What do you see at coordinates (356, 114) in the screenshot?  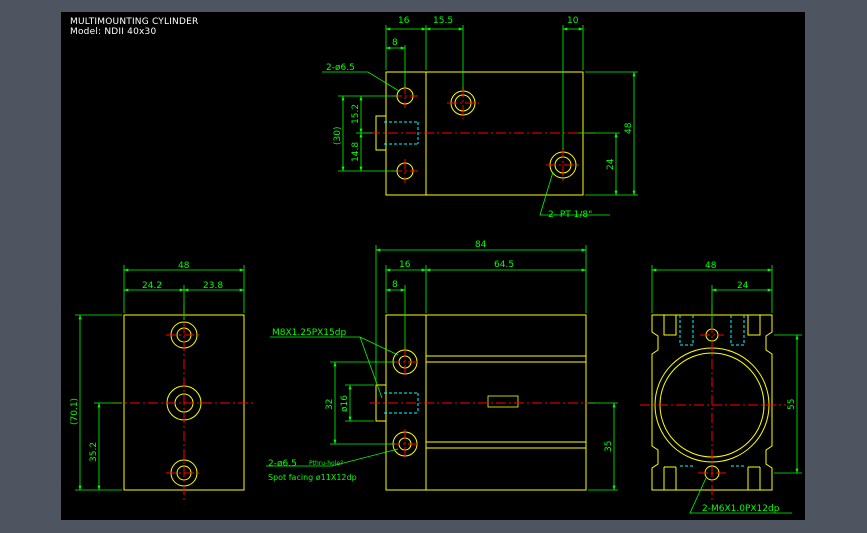 I see `dim-top-15-2: 15.2` at bounding box center [356, 114].